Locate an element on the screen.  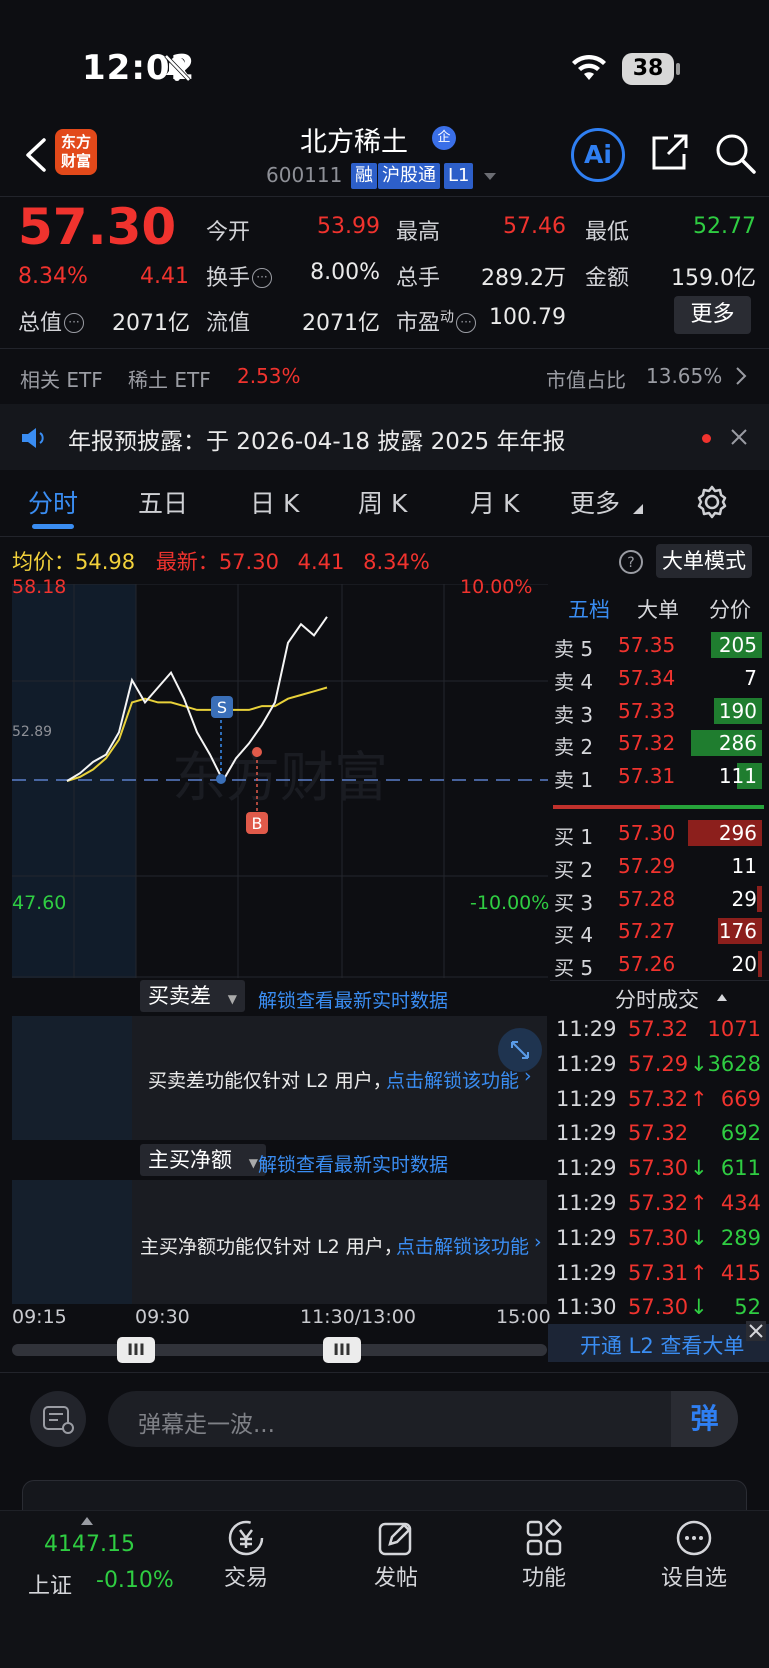
pe-label: 市盈动 ··· is located at coordinates (436, 321).